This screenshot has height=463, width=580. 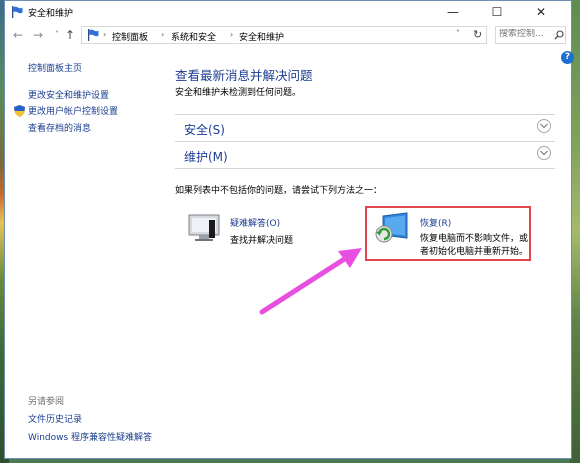 I want to click on sidebar-item-change-uac-settings: 更改用户帐户控制设置, so click(x=73, y=110).